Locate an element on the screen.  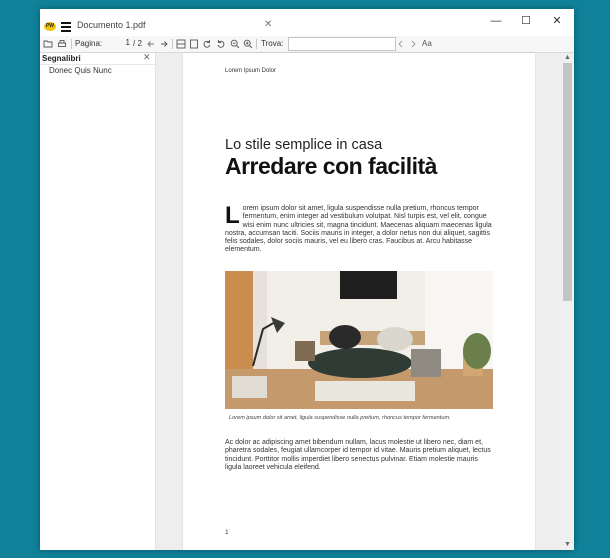
fit-page-icon is located at coordinates (194, 44).